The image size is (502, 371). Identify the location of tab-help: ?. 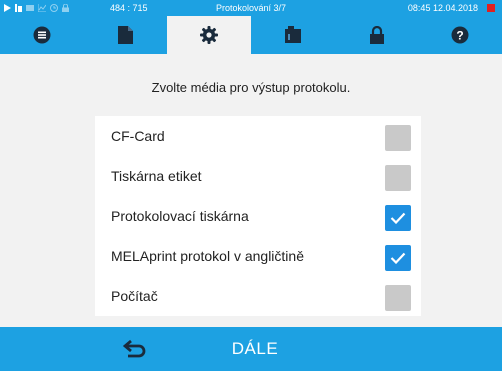
(460, 35).